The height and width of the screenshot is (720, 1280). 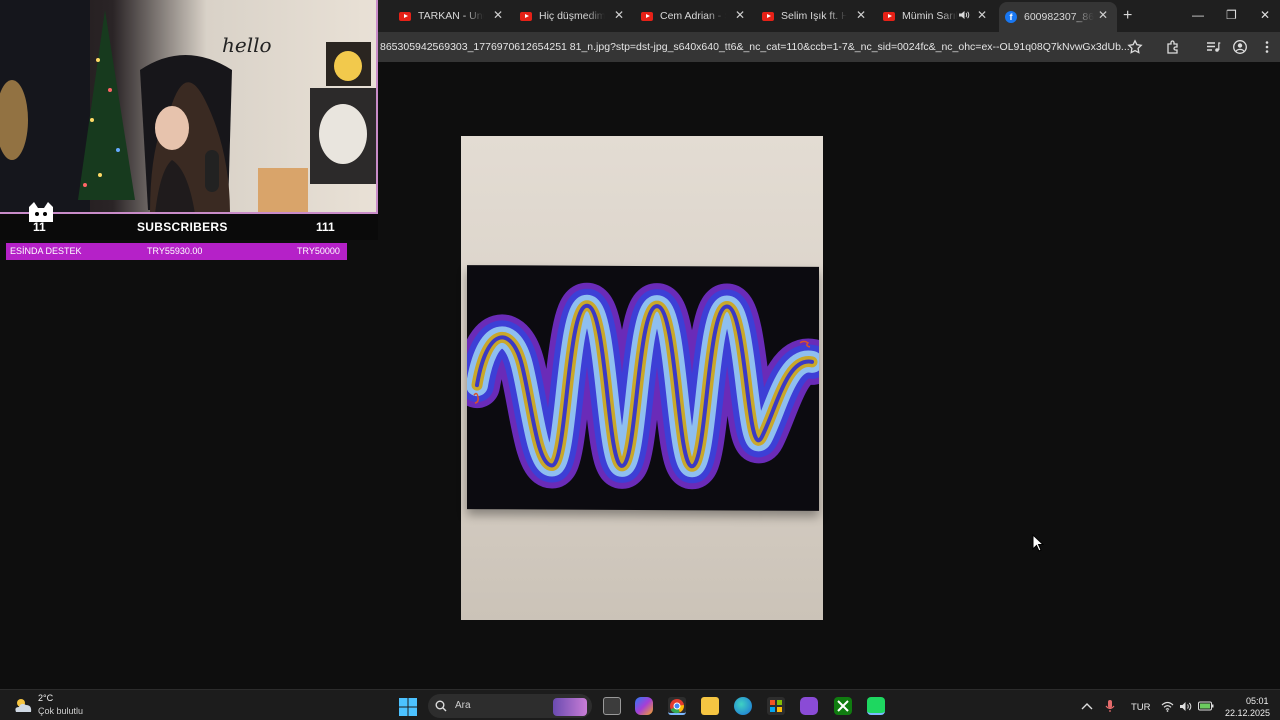 What do you see at coordinates (23, 705) in the screenshot?
I see `weather-cloud-icon` at bounding box center [23, 705].